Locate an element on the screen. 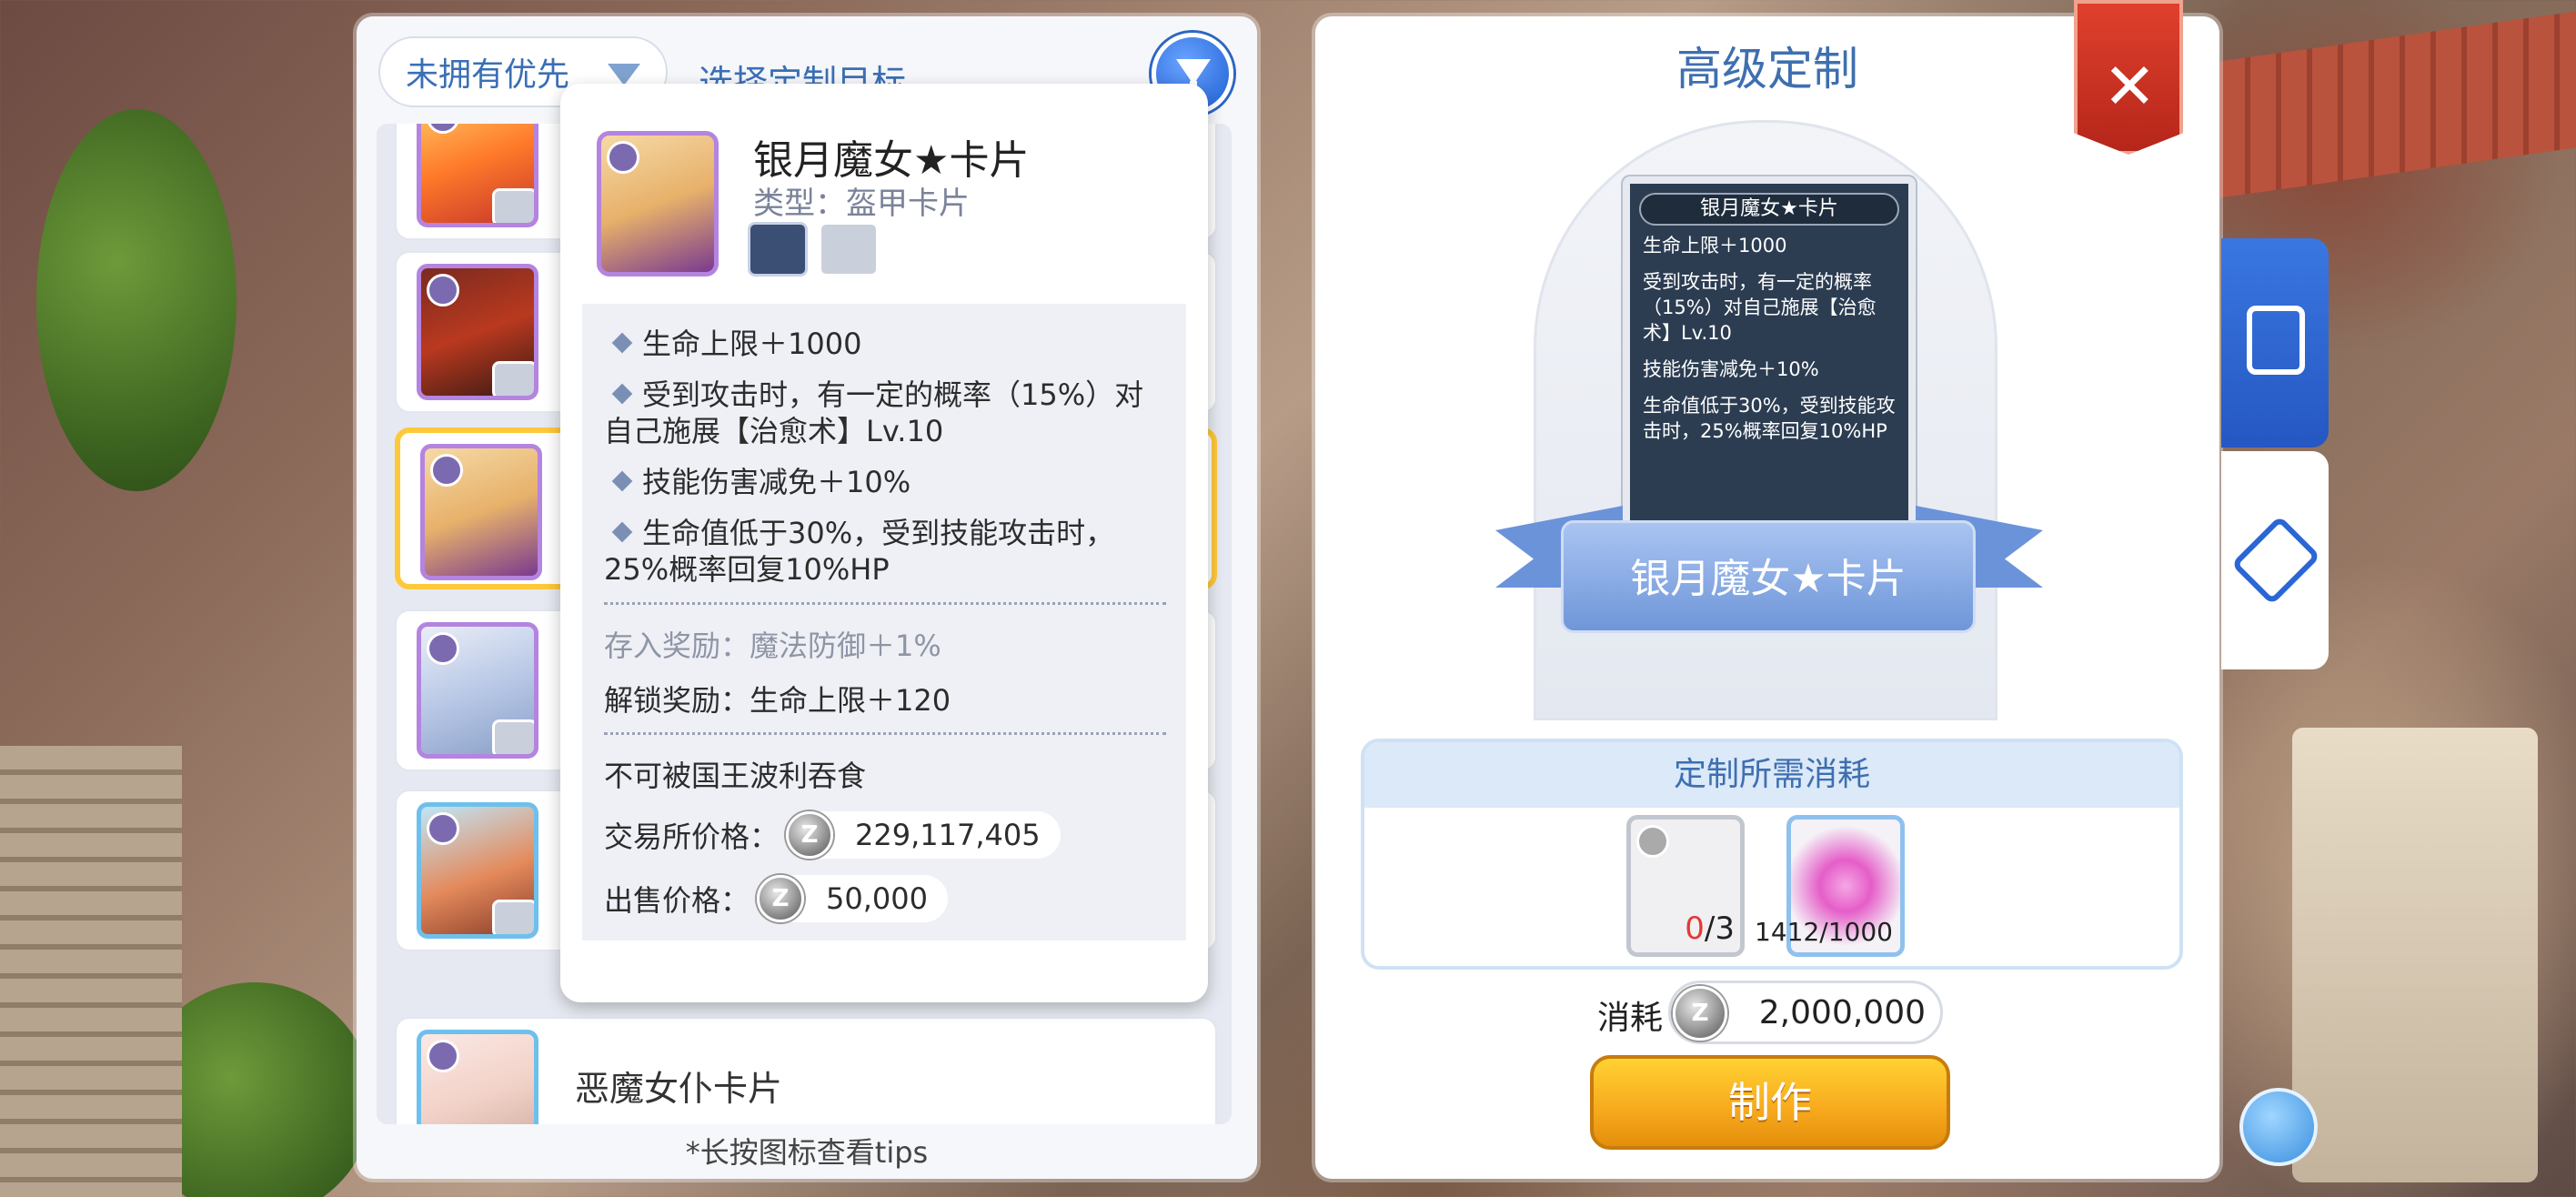 The width and height of the screenshot is (2576, 1197). effect-line: 技能伤害减免＋10% is located at coordinates (885, 482).